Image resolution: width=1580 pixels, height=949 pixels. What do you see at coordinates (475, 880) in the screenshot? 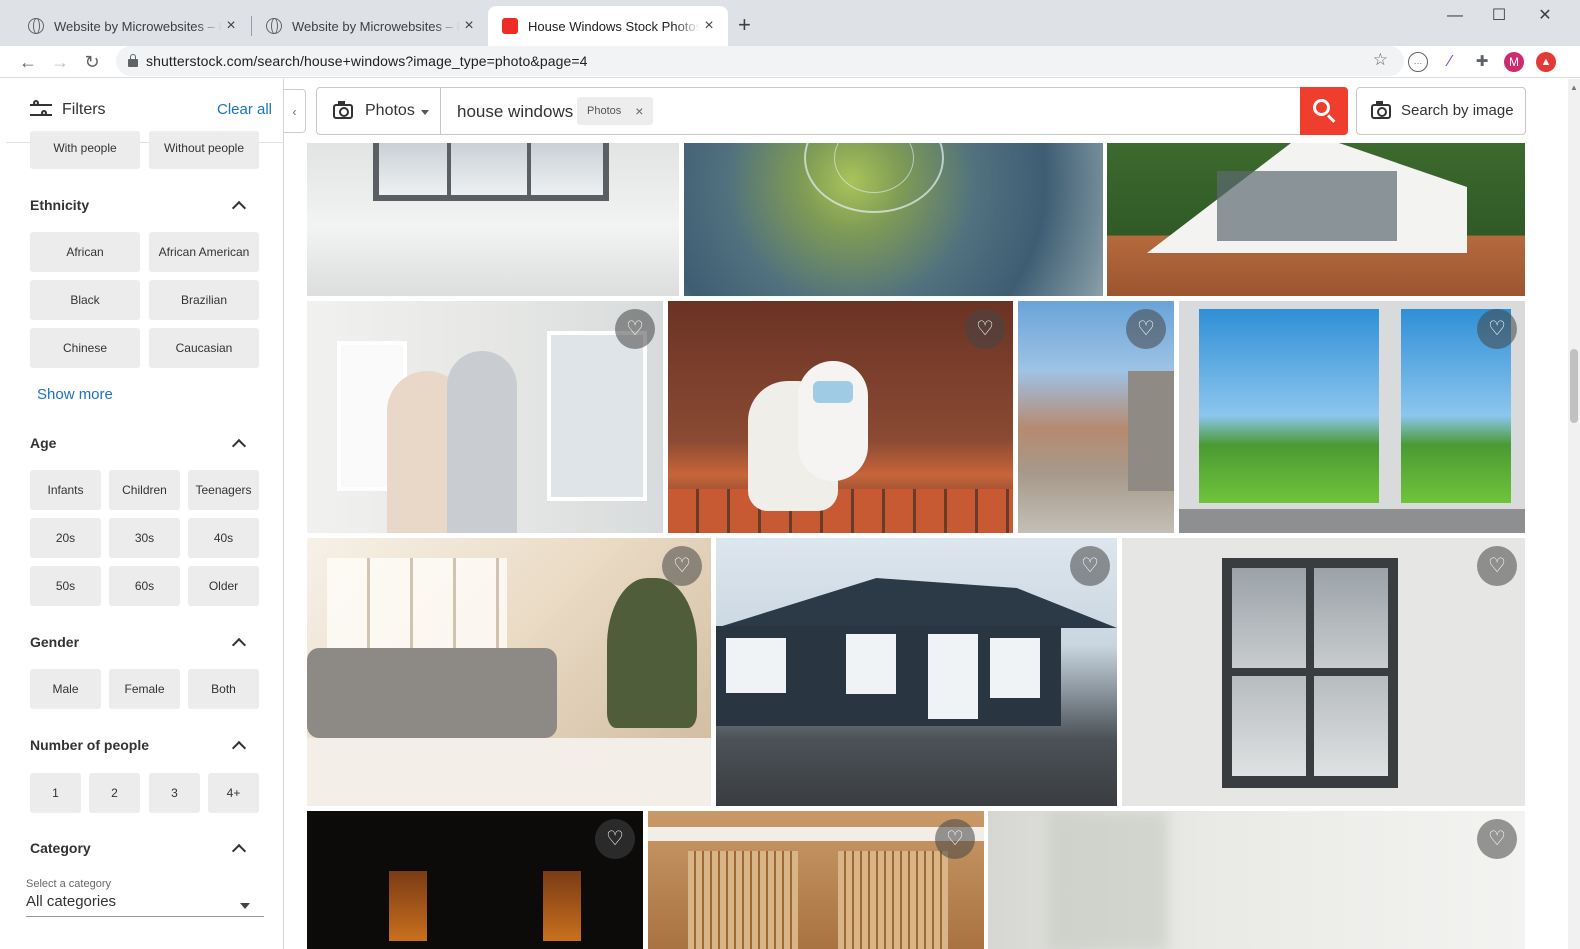
I see `photo-house-at-night: ♡` at bounding box center [475, 880].